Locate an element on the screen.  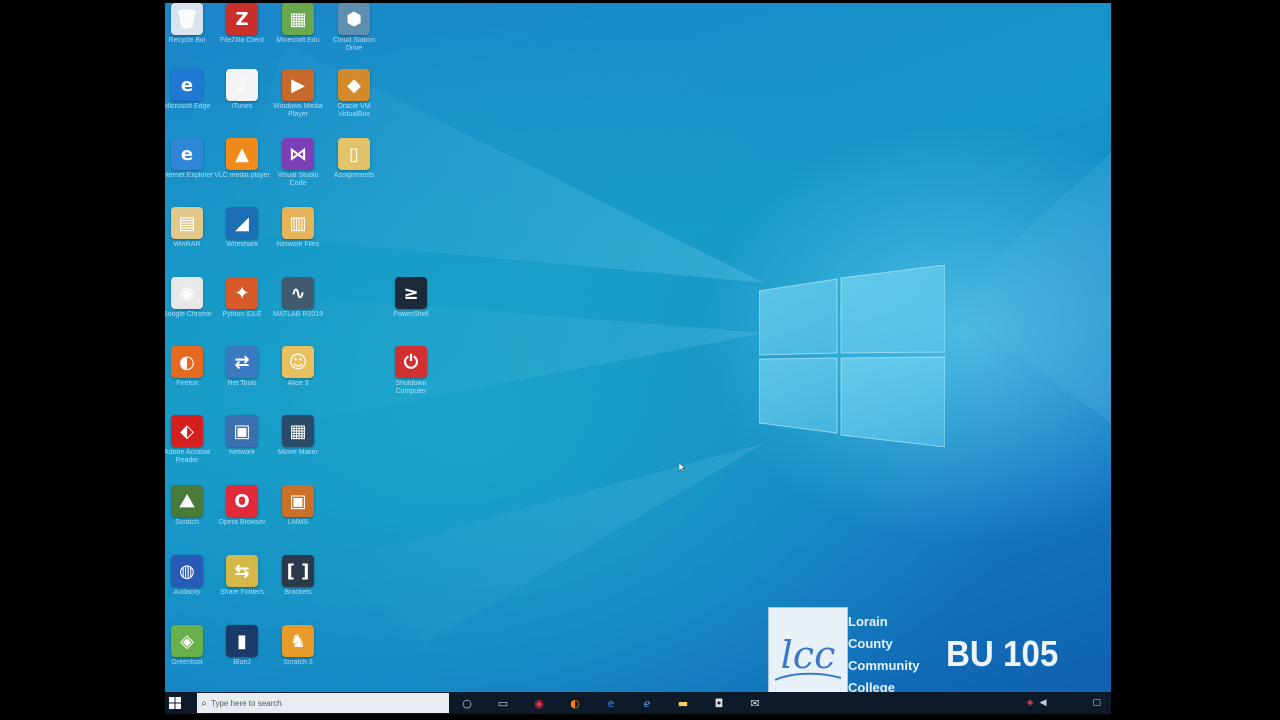
desktop-shortcut-acrobat: ⬖ Adobe Acrobat Reader is located at coordinates (190, 448).